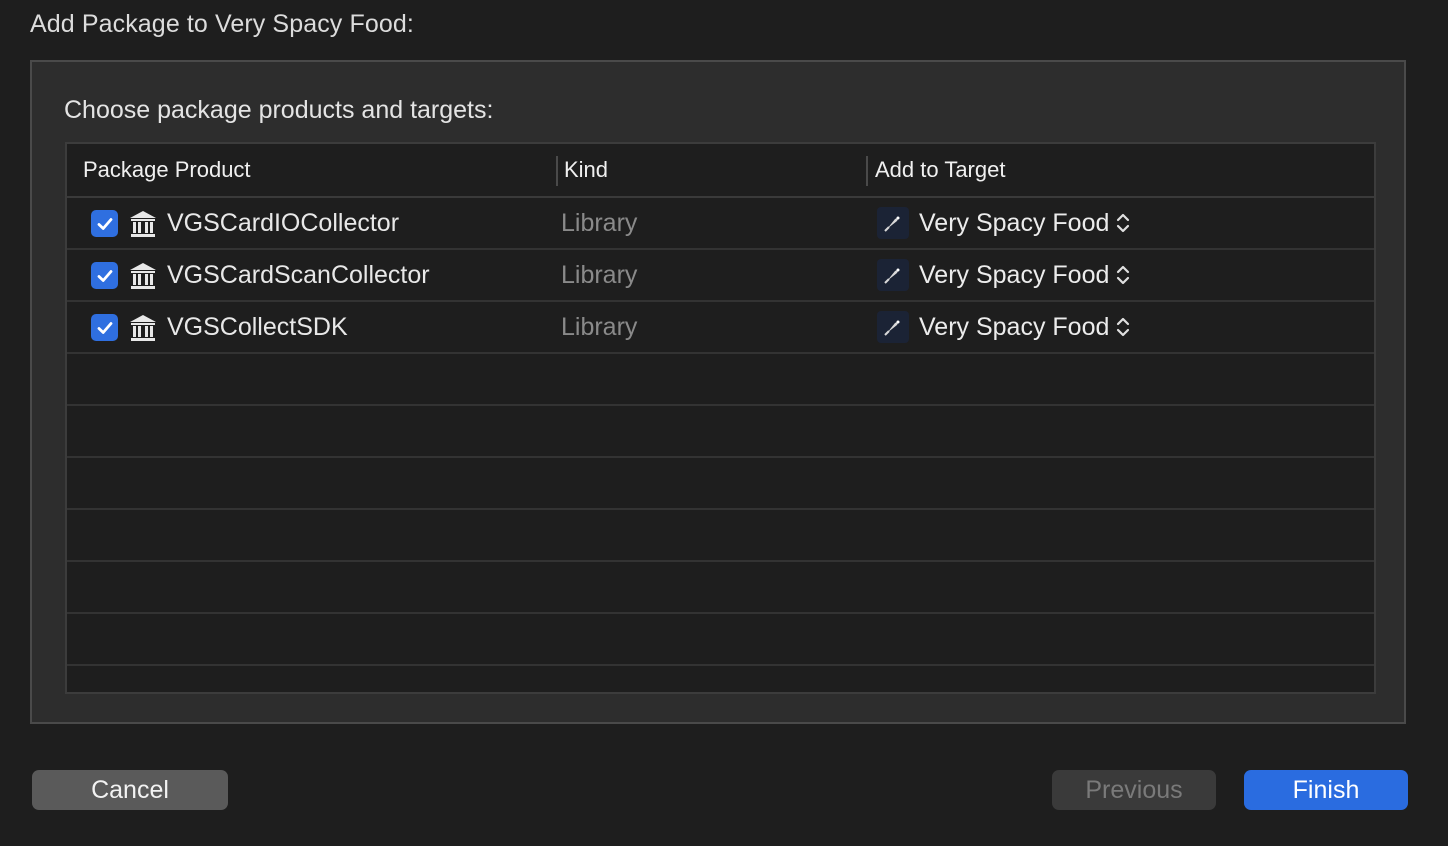 This screenshot has height=846, width=1448. I want to click on sheet-title: Add Package to Very Spacy Food:, so click(222, 24).